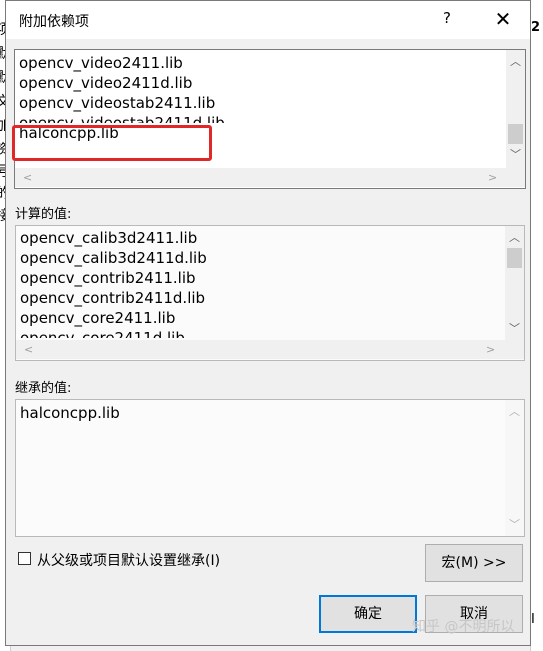 Image resolution: width=543 pixels, height=651 pixels. What do you see at coordinates (43, 214) in the screenshot?
I see `computed-values-label: 计算的值:` at bounding box center [43, 214].